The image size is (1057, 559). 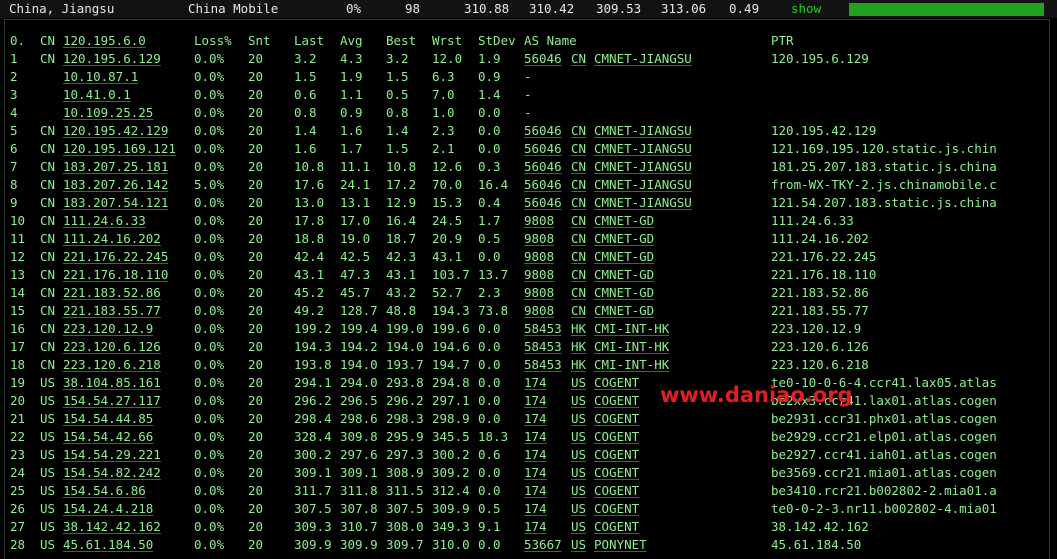 What do you see at coordinates (108, 329) in the screenshot?
I see `hop-ip-link: 223.120.12.9` at bounding box center [108, 329].